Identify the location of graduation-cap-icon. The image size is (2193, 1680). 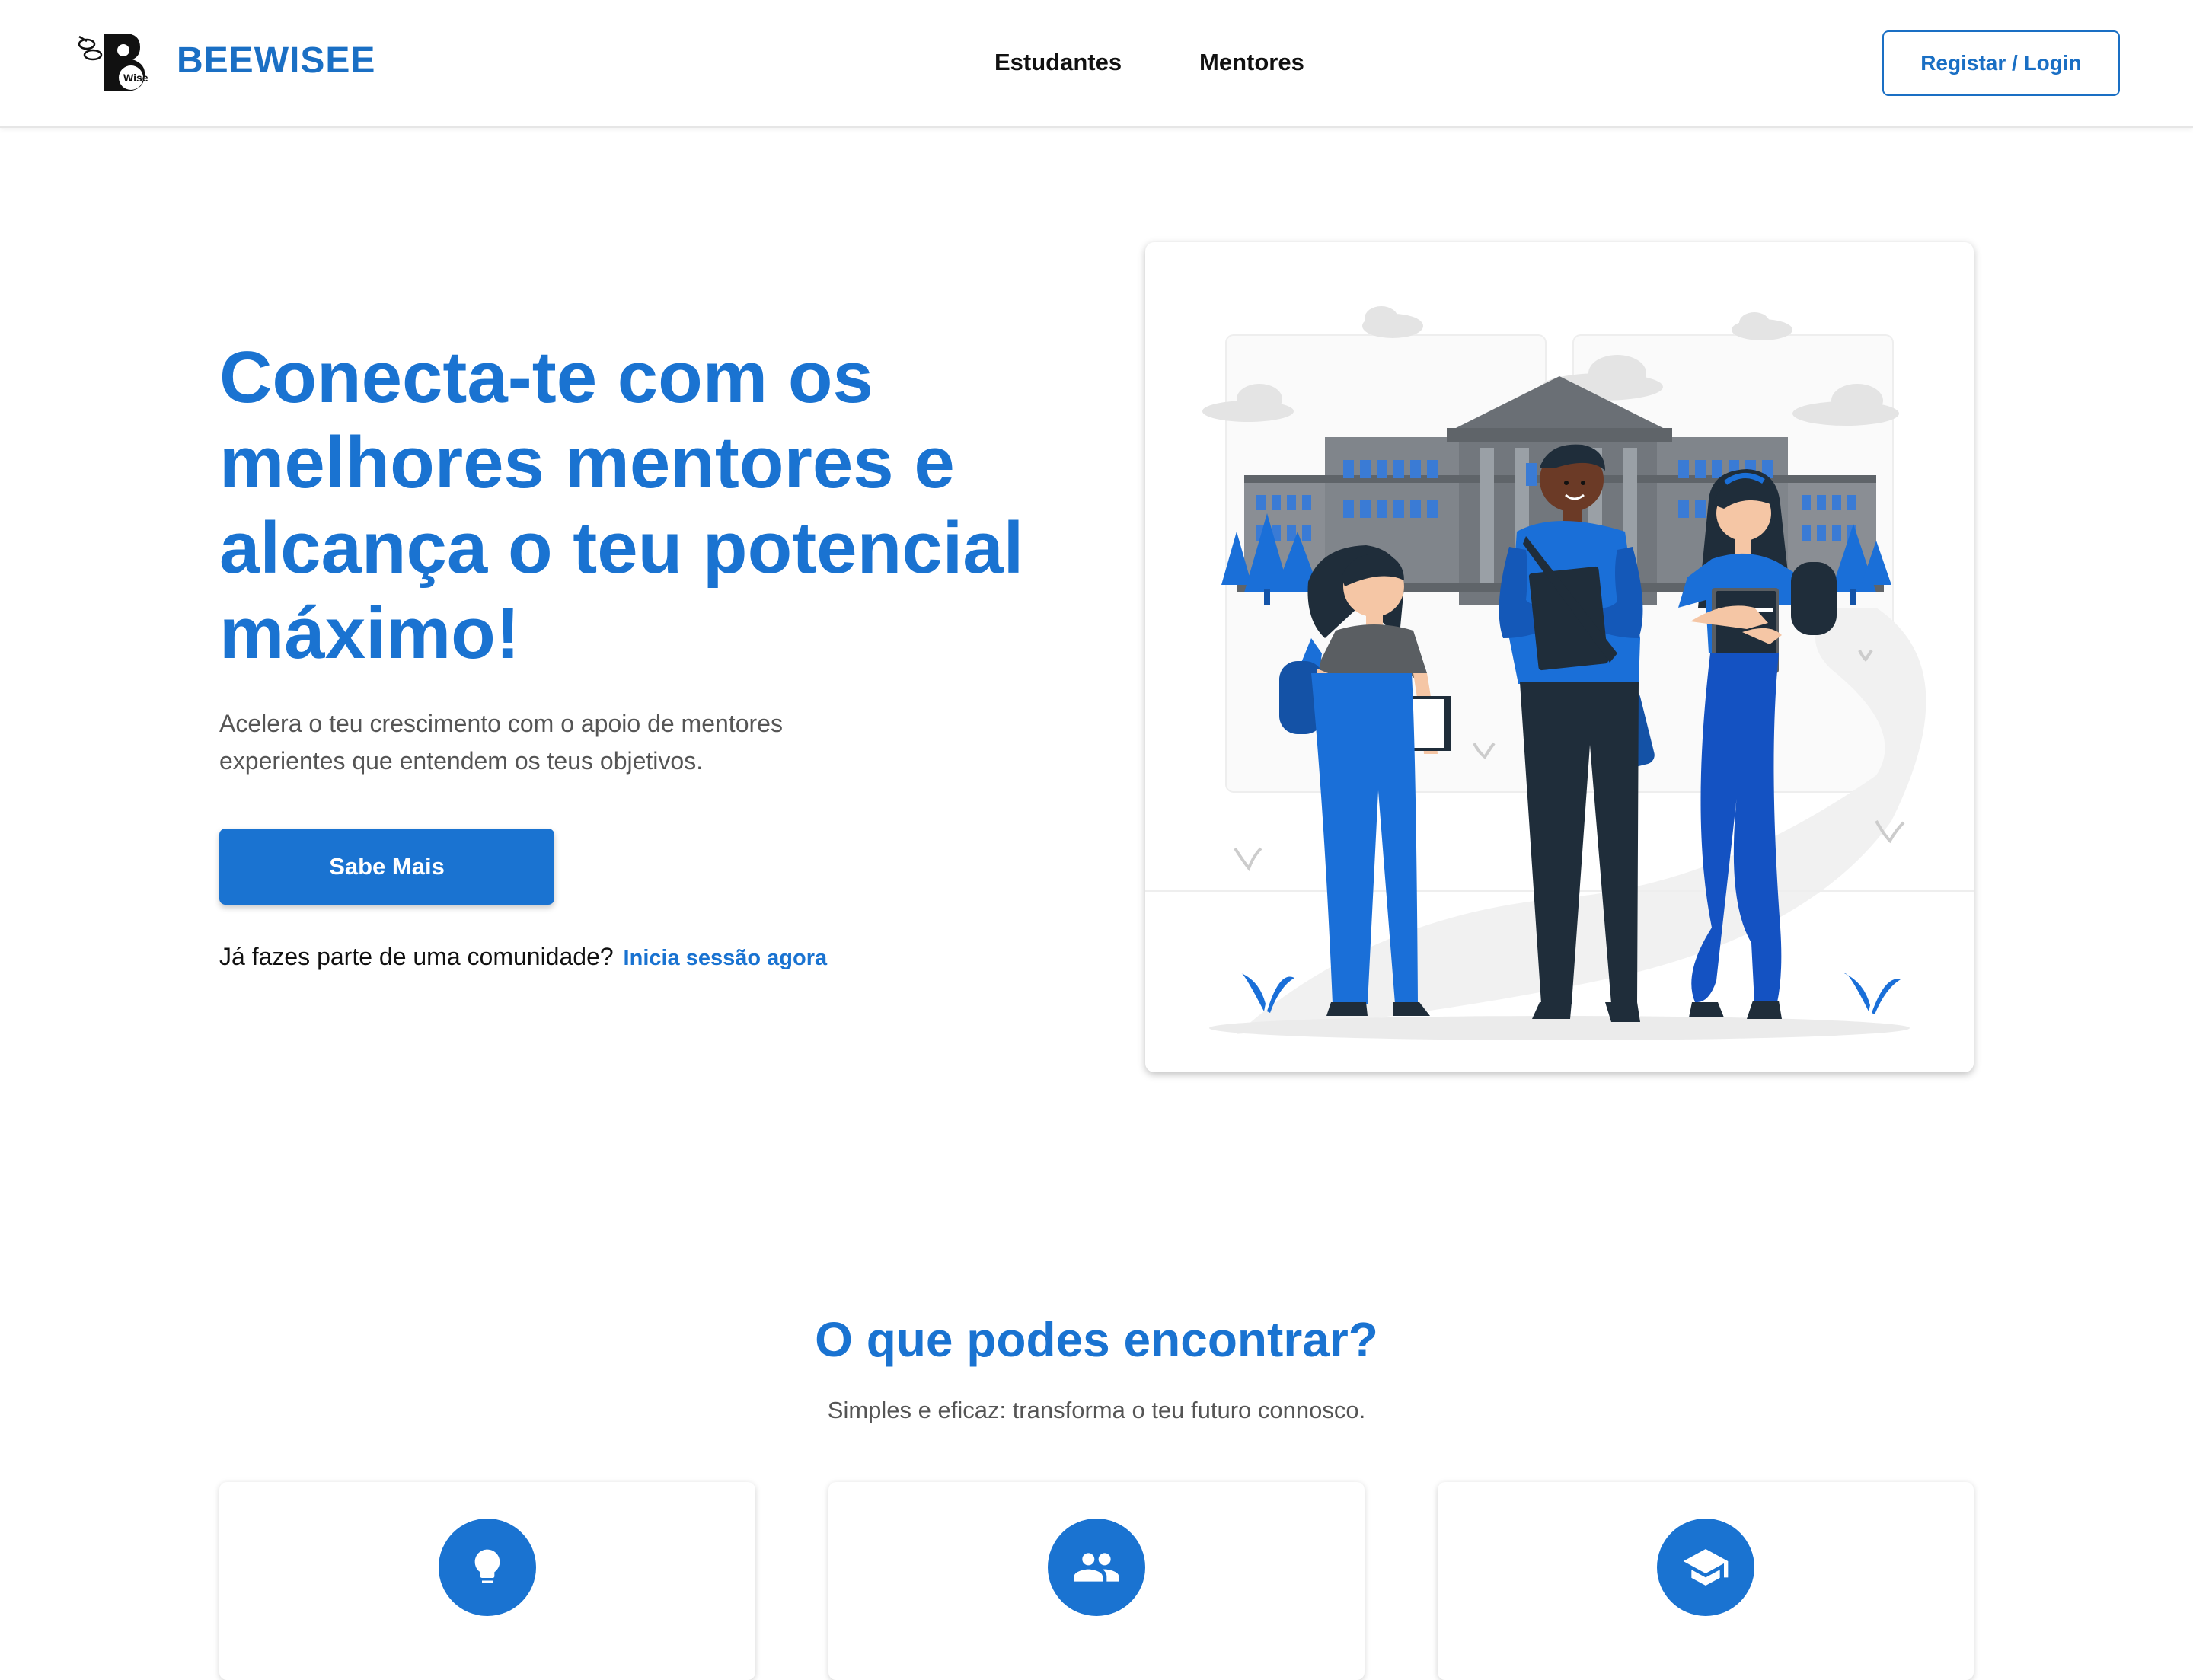
(1706, 1567).